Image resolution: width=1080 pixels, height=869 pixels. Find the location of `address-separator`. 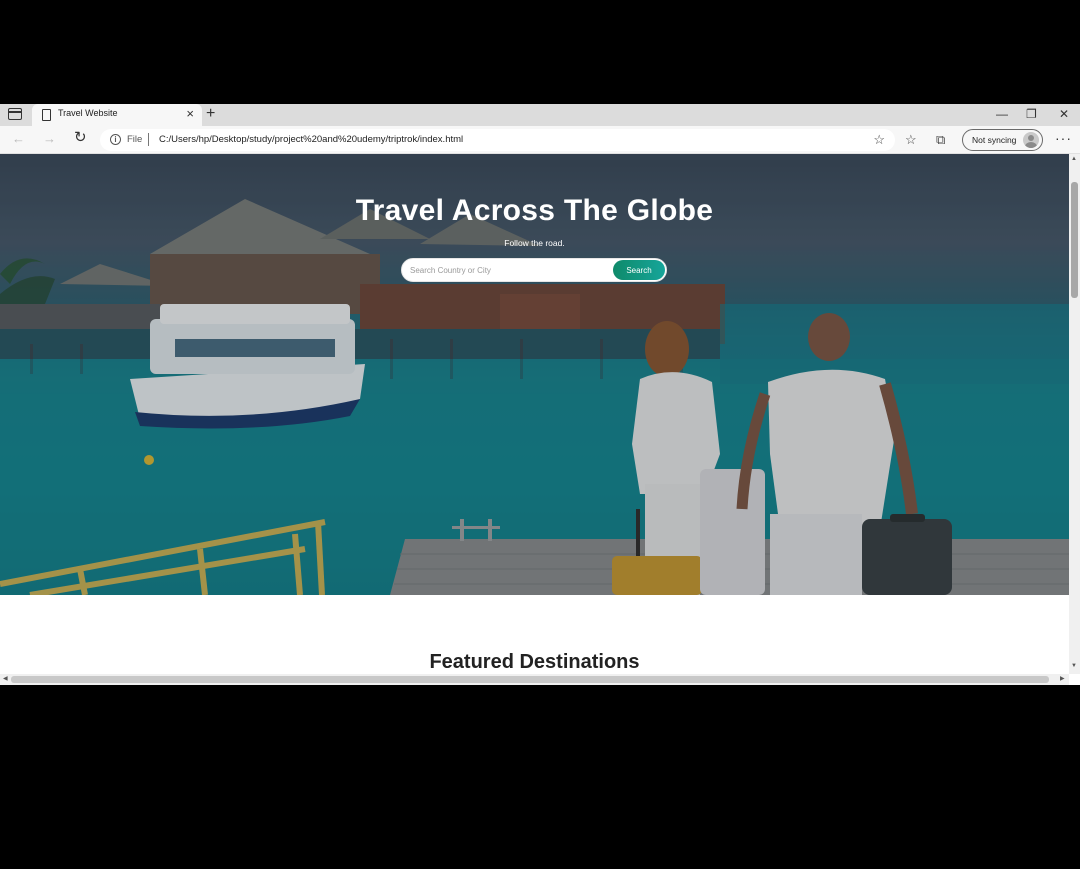

address-separator is located at coordinates (148, 139).